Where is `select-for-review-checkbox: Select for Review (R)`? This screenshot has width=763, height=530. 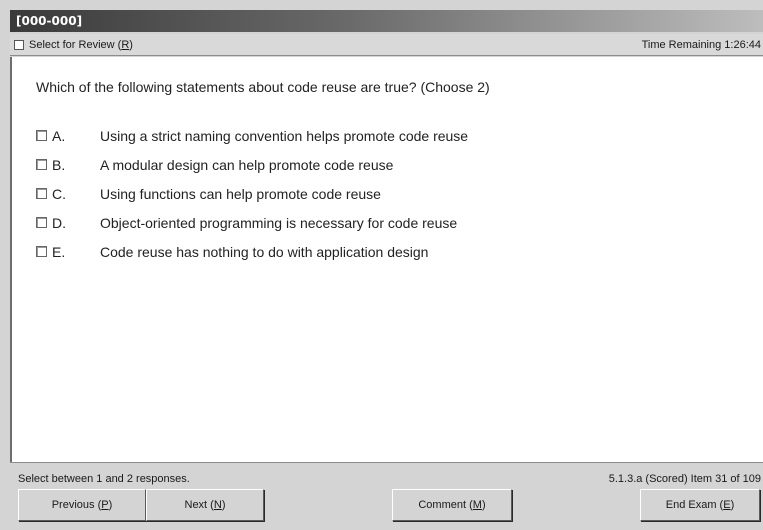
select-for-review-checkbox: Select for Review (R) is located at coordinates (73, 45).